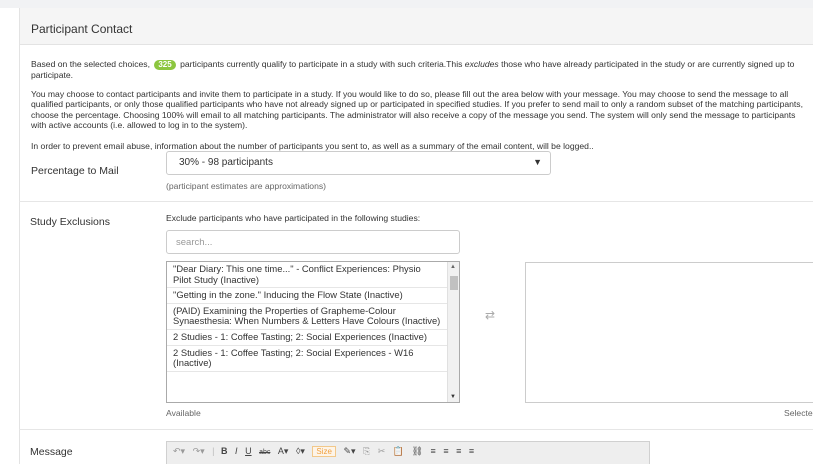 The width and height of the screenshot is (813, 464). Describe the element at coordinates (433, 451) in the screenshot. I see `align-left-icon: ≡` at that location.